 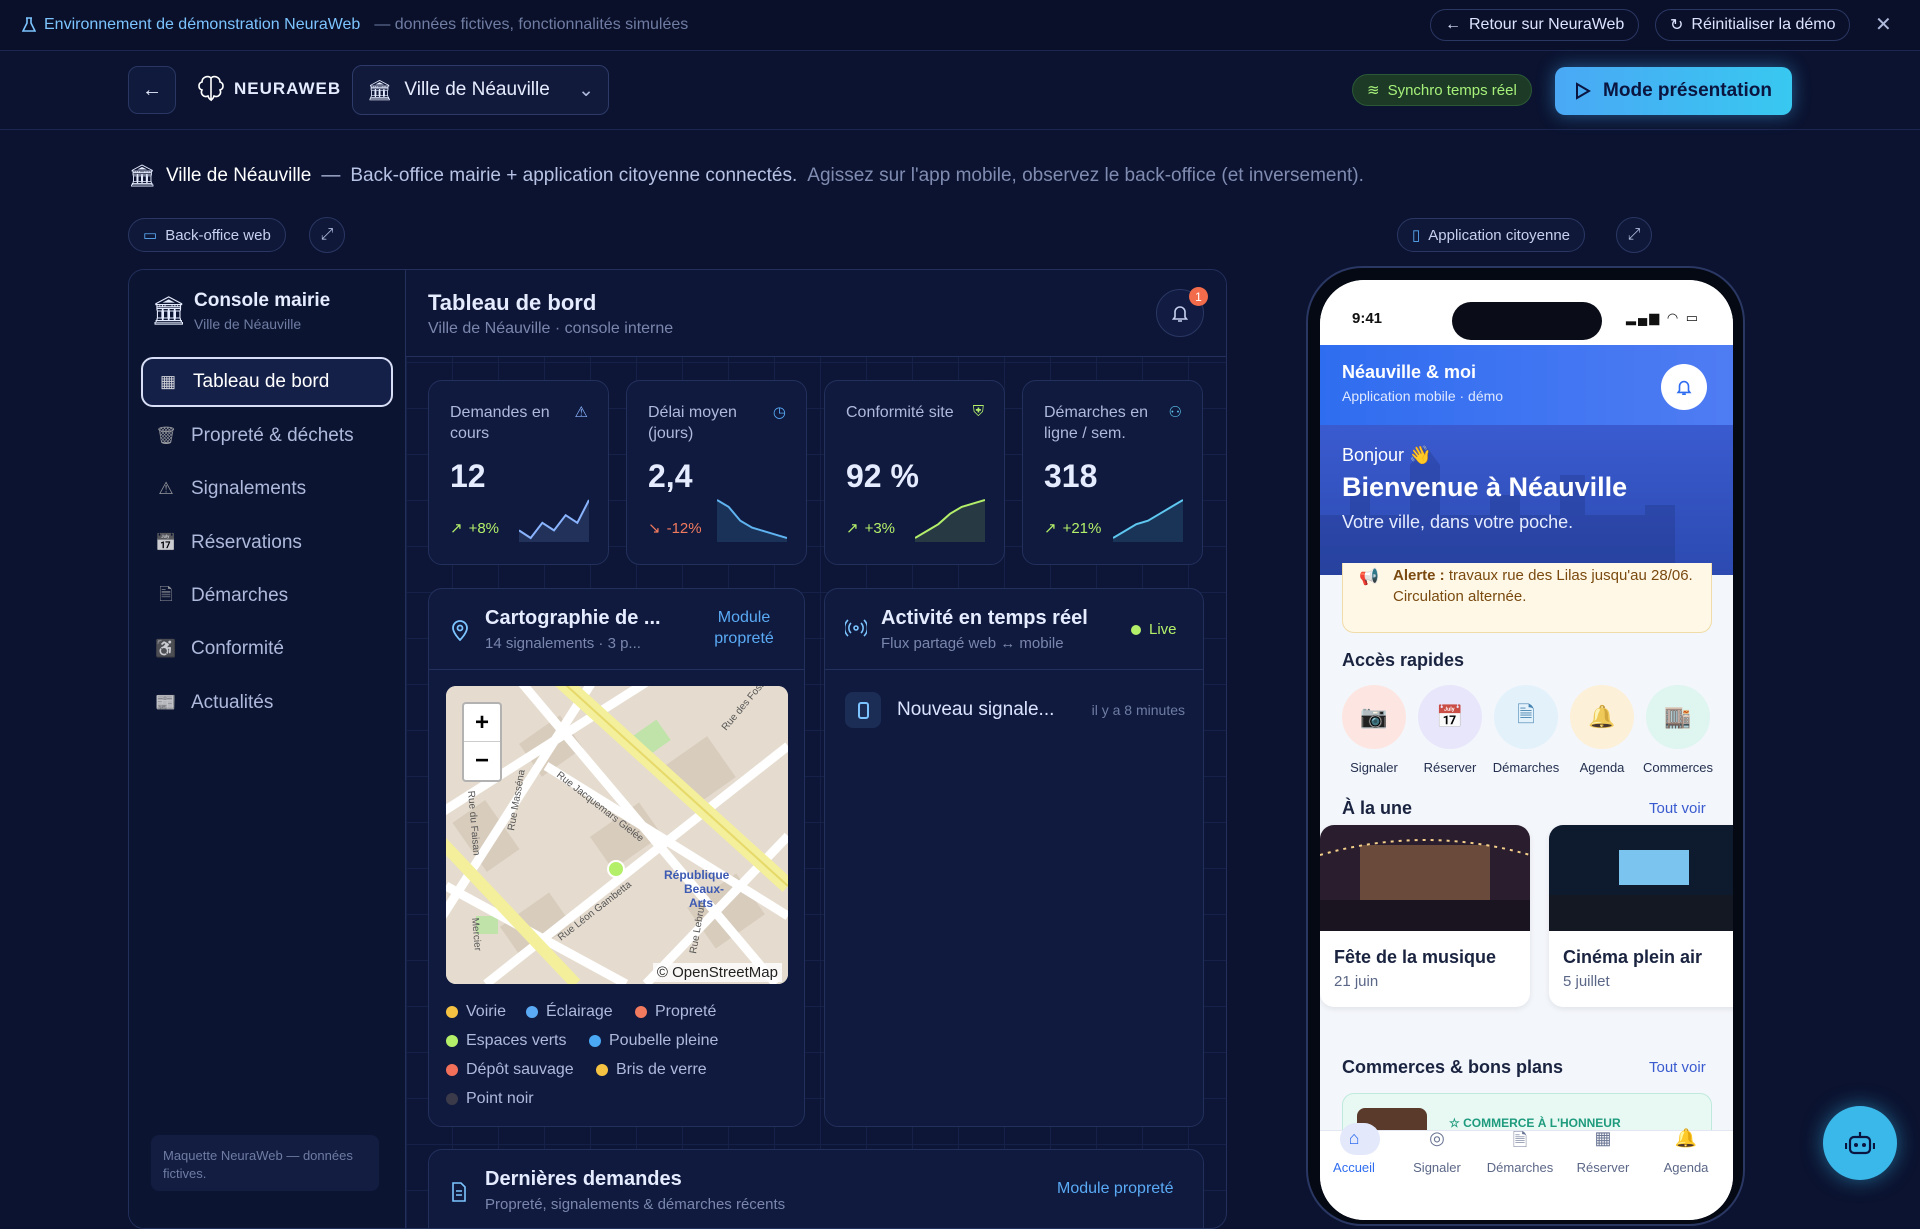 I want to click on assistant-bot-button, so click(x=1860, y=1143).